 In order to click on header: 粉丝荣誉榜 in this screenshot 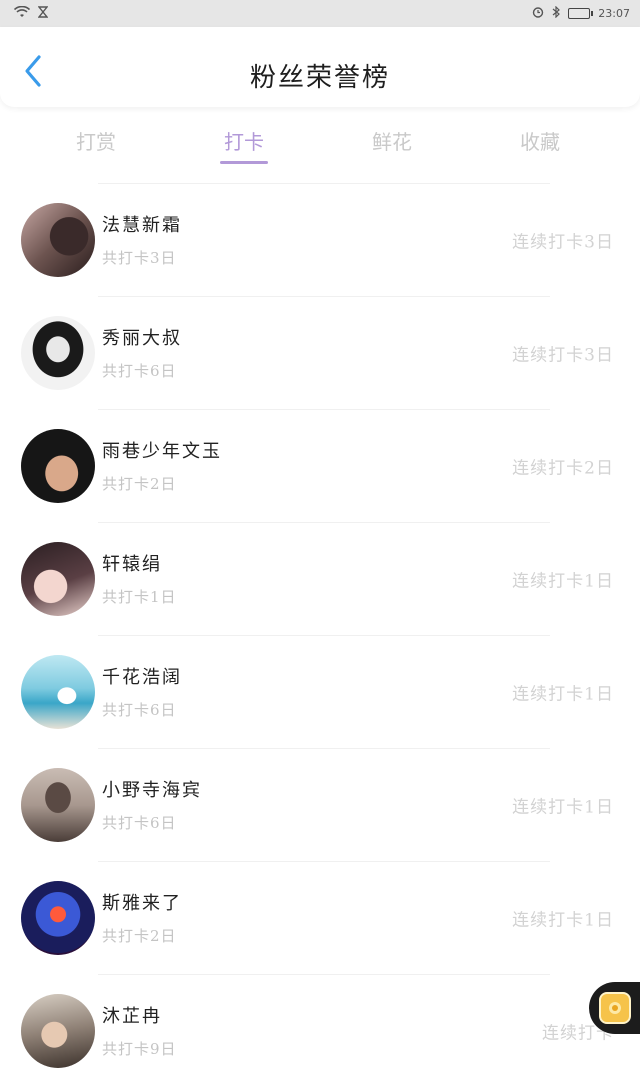, I will do `click(320, 67)`.